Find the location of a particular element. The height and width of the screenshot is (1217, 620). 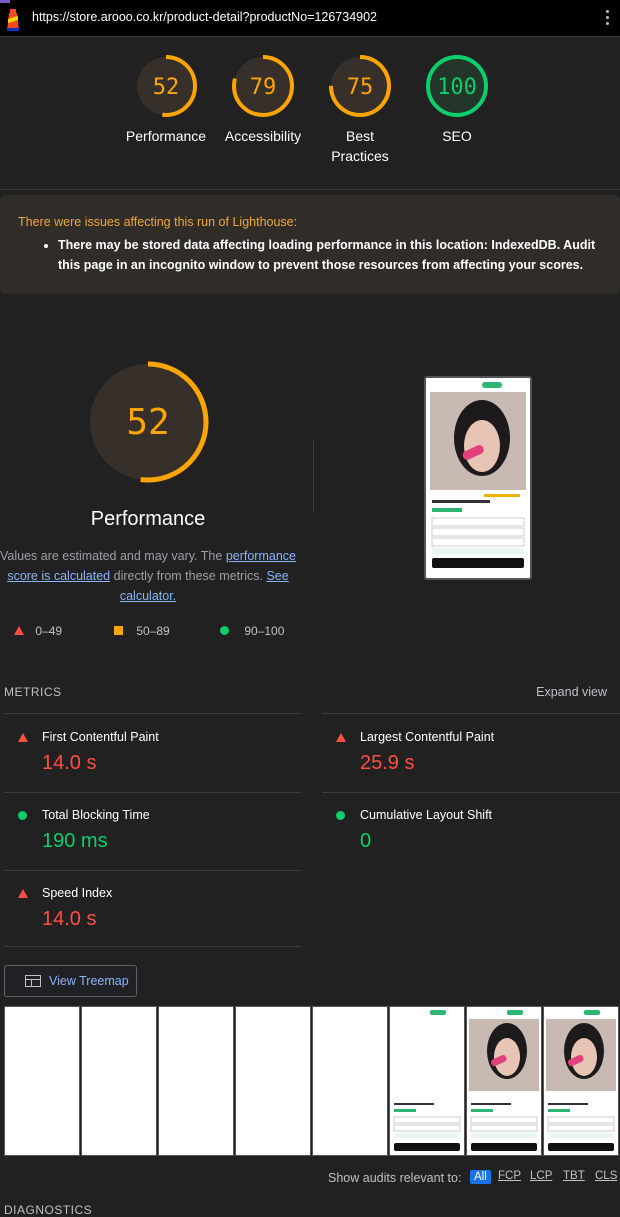

gauge-label-line: Practices is located at coordinates (360, 156).